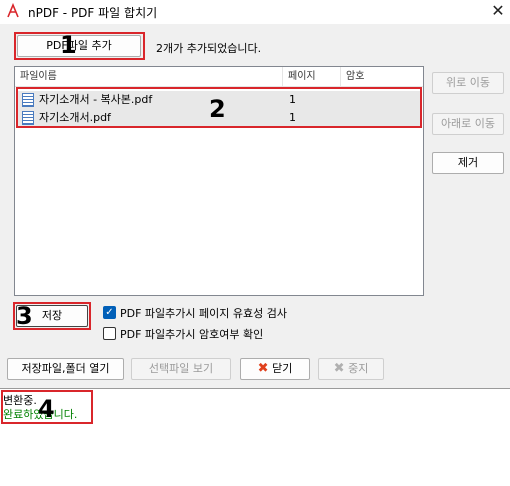 Image resolution: width=510 pixels, height=486 pixels. What do you see at coordinates (13, 10) in the screenshot?
I see `pdf-app-icon` at bounding box center [13, 10].